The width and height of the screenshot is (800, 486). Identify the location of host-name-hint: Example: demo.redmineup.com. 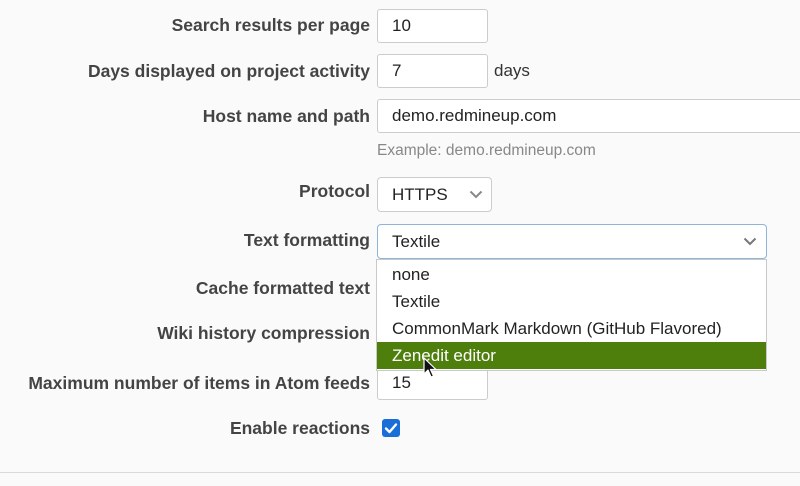
(486, 150).